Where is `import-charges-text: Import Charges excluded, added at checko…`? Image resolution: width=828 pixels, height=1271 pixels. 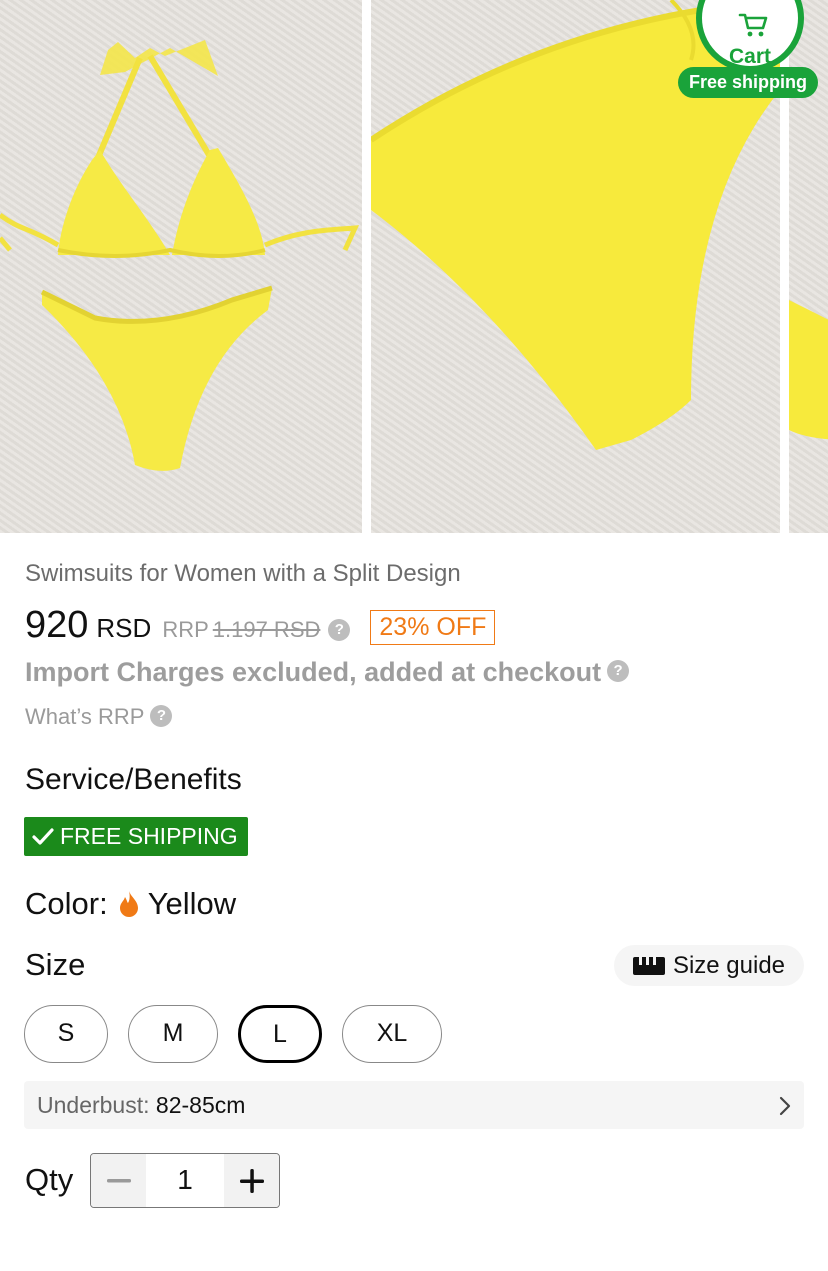 import-charges-text: Import Charges excluded, added at checko… is located at coordinates (313, 672).